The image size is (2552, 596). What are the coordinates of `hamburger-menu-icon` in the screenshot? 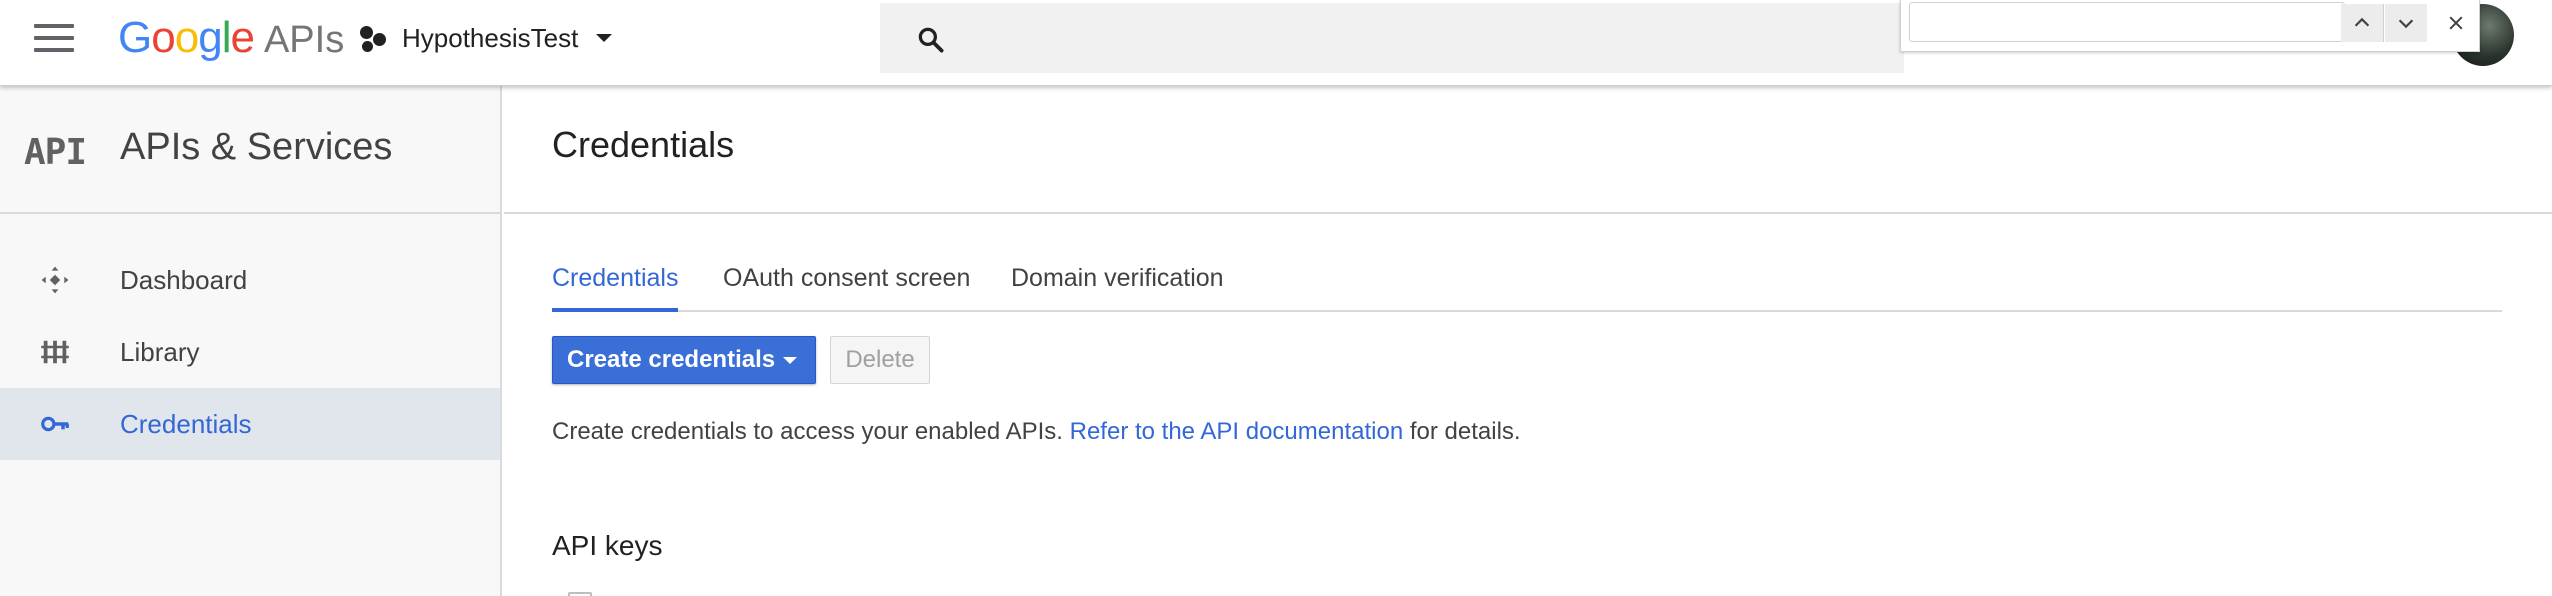 It's located at (55, 39).